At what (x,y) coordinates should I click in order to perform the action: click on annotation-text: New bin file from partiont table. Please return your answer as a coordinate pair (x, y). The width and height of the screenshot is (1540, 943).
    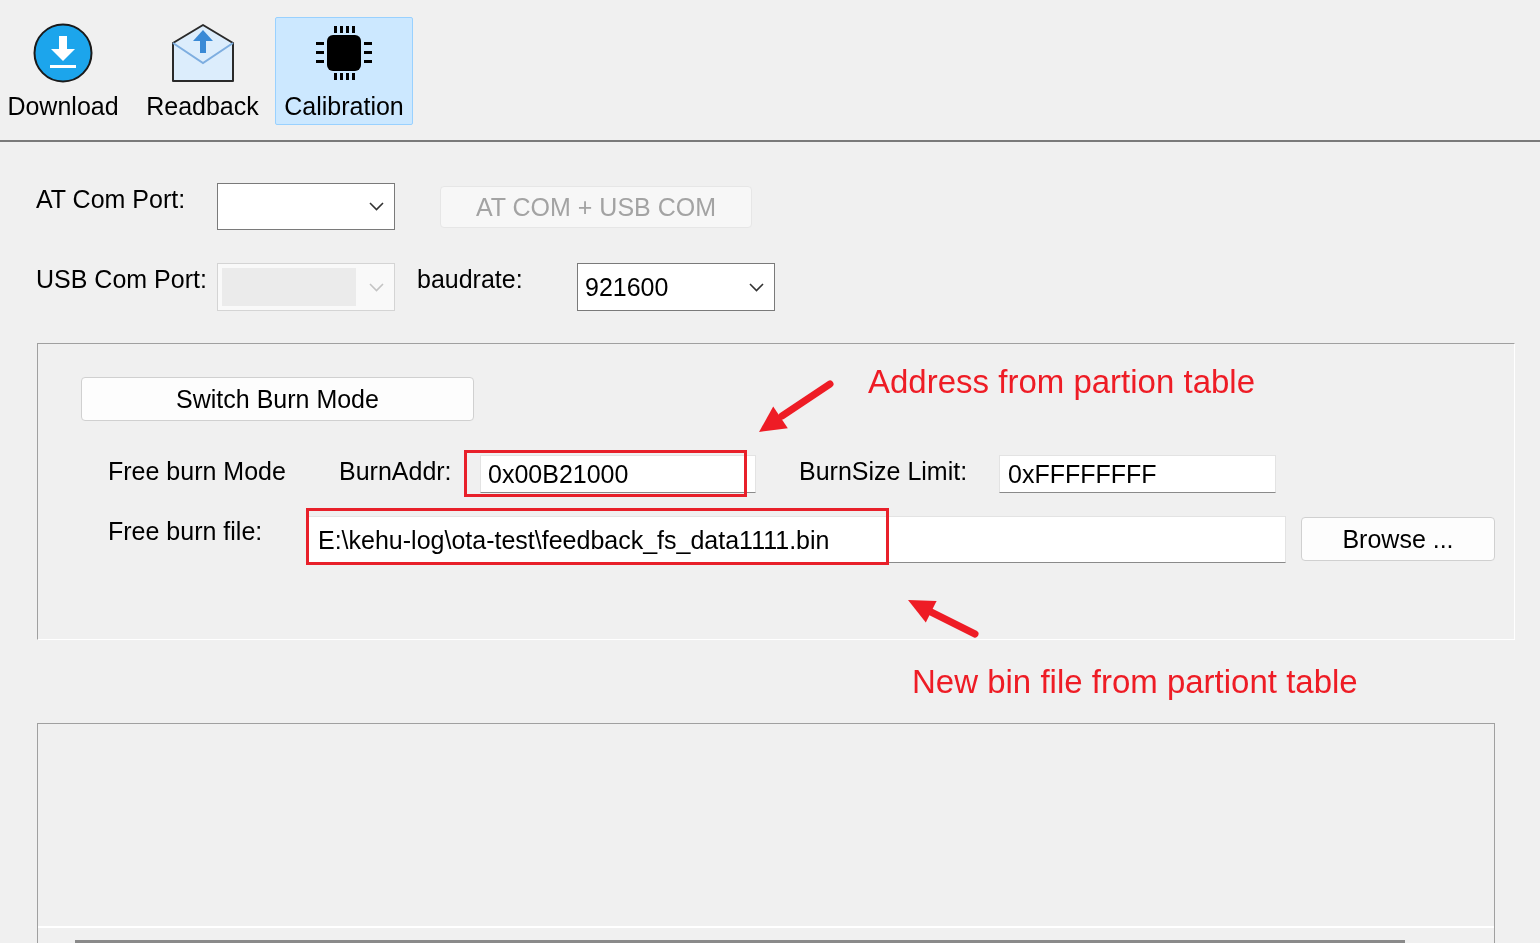
    Looking at the image, I should click on (1135, 681).